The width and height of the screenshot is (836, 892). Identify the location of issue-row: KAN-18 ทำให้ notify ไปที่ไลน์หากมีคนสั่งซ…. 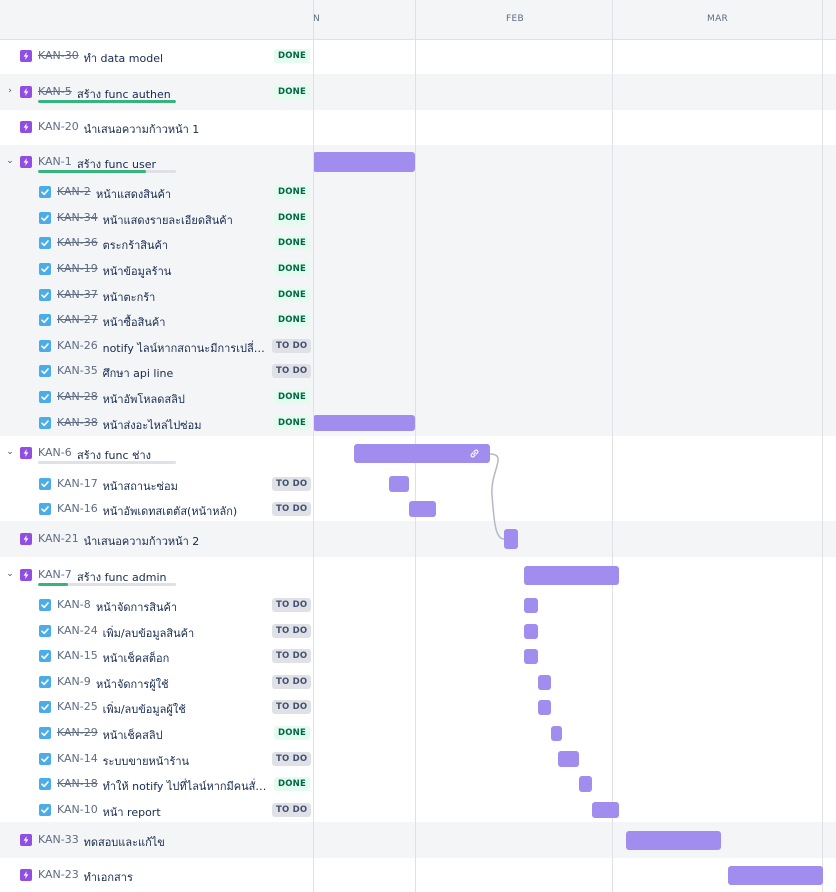
(418, 784).